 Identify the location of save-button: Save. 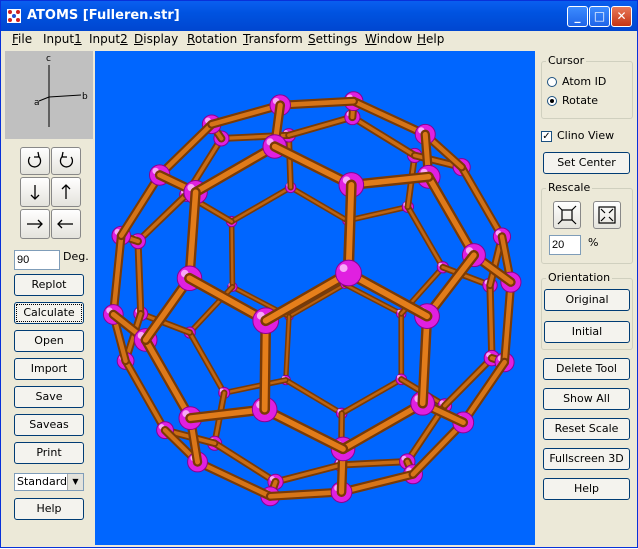
(49, 397).